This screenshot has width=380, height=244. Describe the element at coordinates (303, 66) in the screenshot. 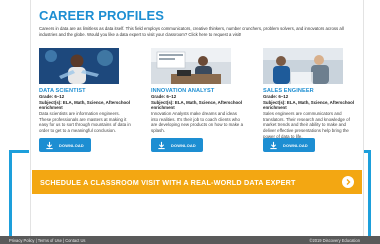

I see `sales-engineer-photo` at that location.